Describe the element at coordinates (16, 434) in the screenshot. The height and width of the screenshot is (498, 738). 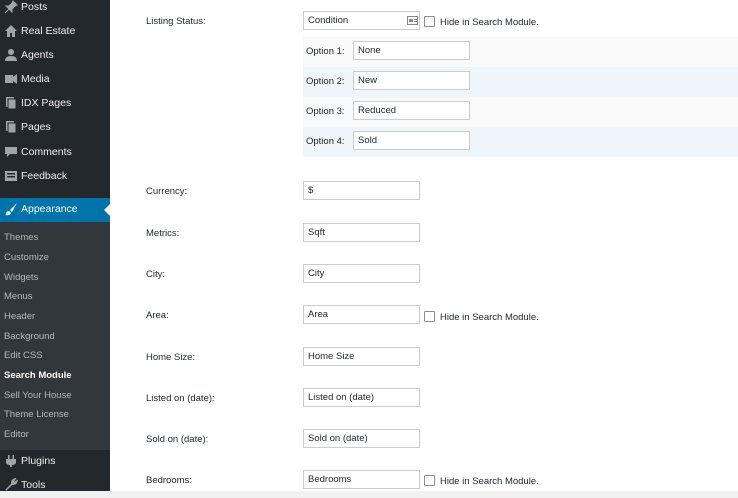
I see `submenu-editor: Editor` at that location.